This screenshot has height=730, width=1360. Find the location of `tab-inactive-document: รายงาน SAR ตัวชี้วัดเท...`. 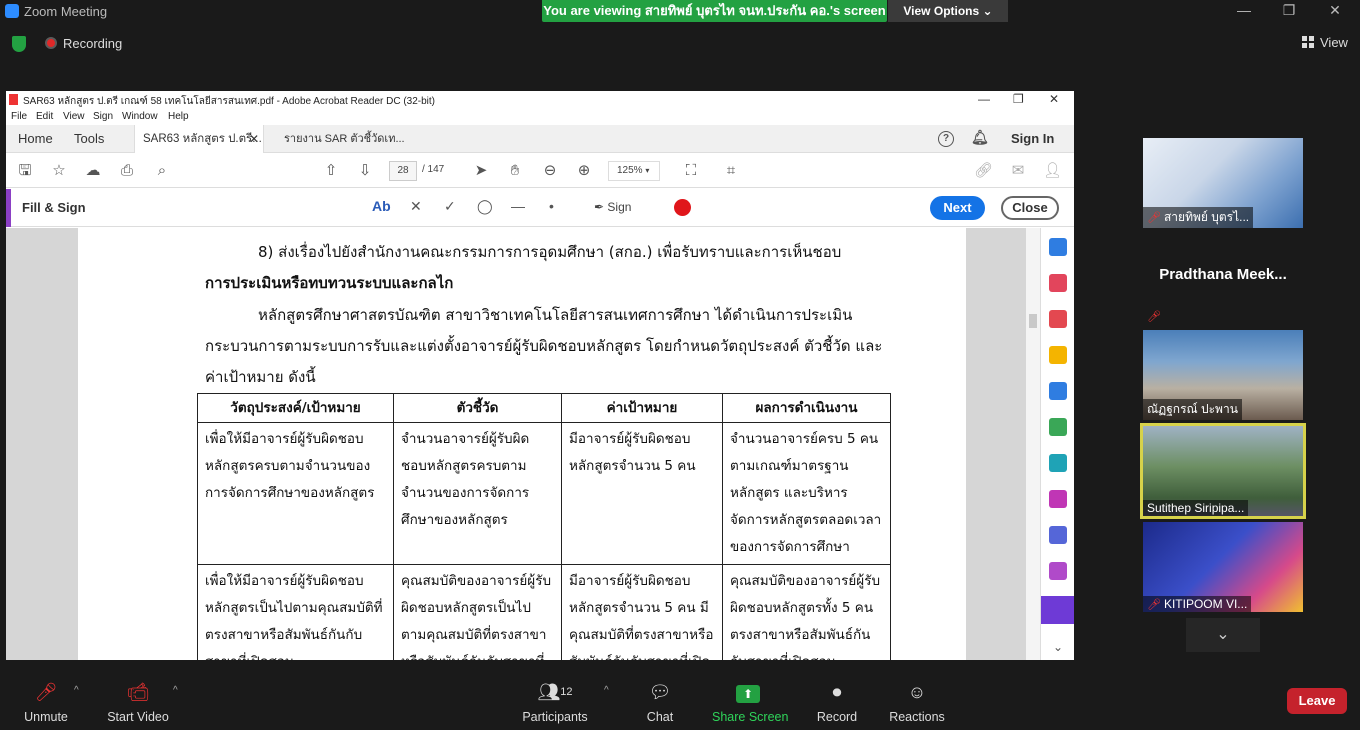

tab-inactive-document: รายงาน SAR ตัวชี้วัดเท... is located at coordinates (344, 139).